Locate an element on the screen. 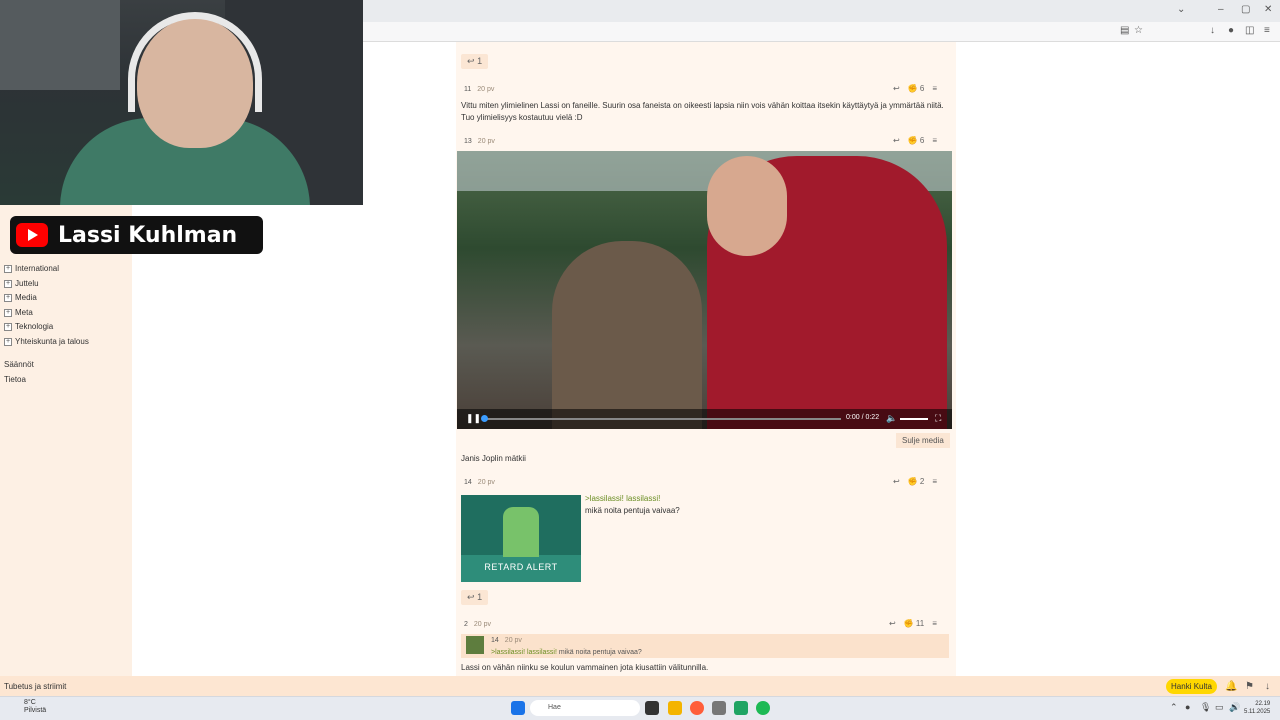  volume-slider is located at coordinates (914, 419).